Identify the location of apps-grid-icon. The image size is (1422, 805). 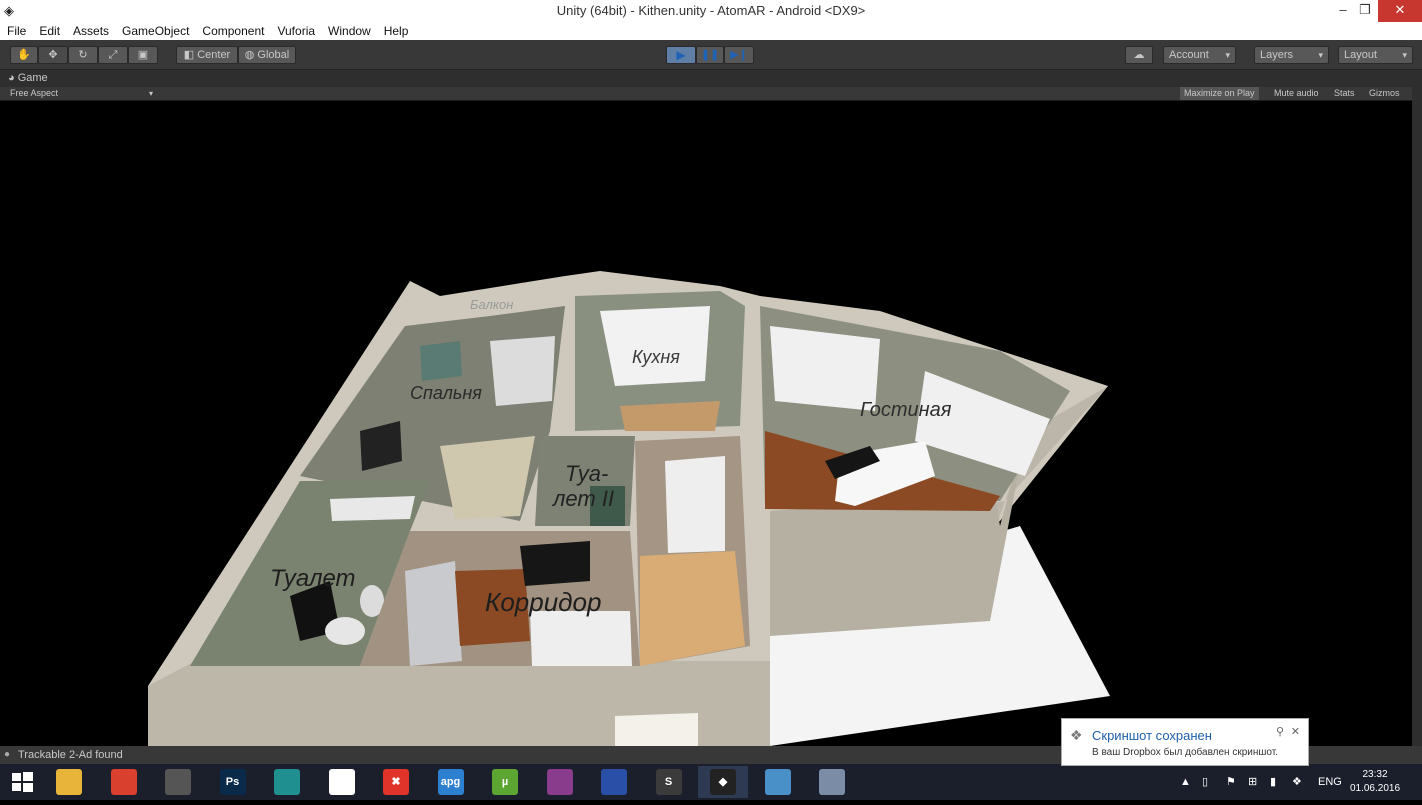
(341, 782).